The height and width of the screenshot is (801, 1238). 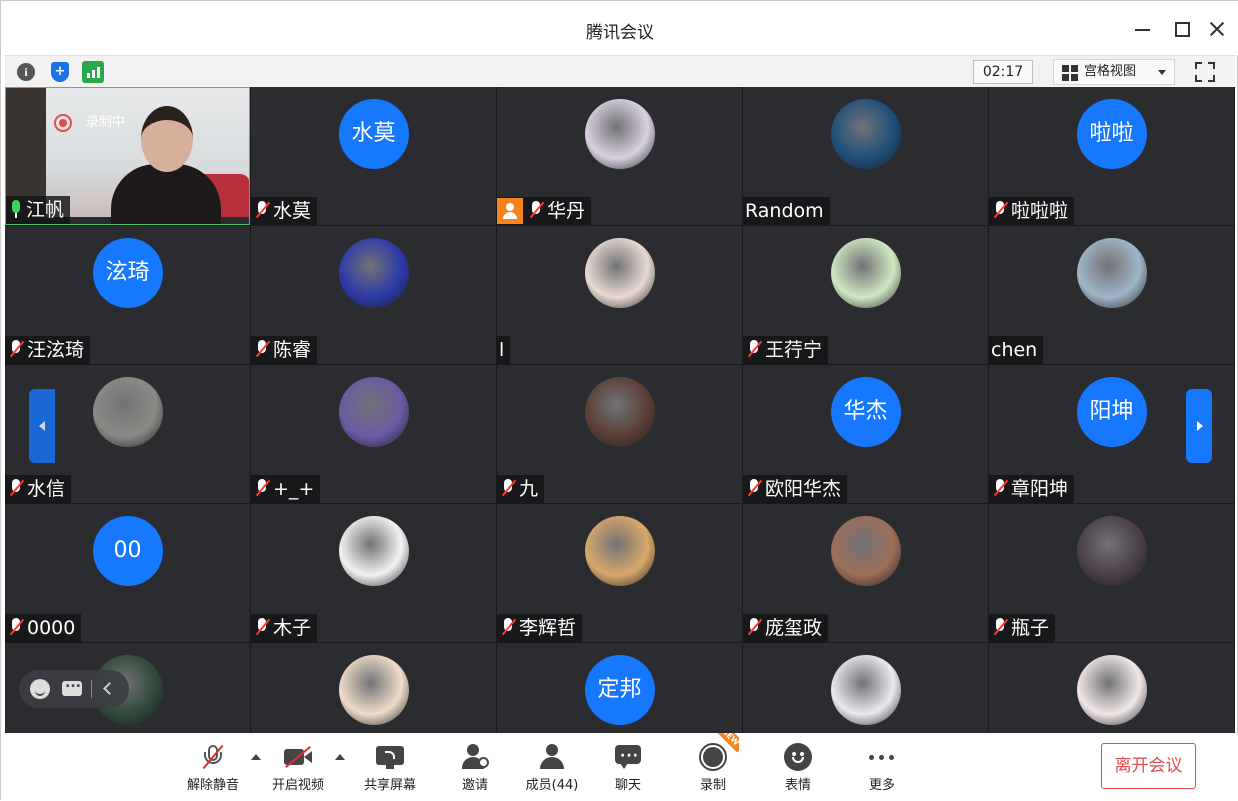 What do you see at coordinates (60, 72) in the screenshot?
I see `shield-icon: +` at bounding box center [60, 72].